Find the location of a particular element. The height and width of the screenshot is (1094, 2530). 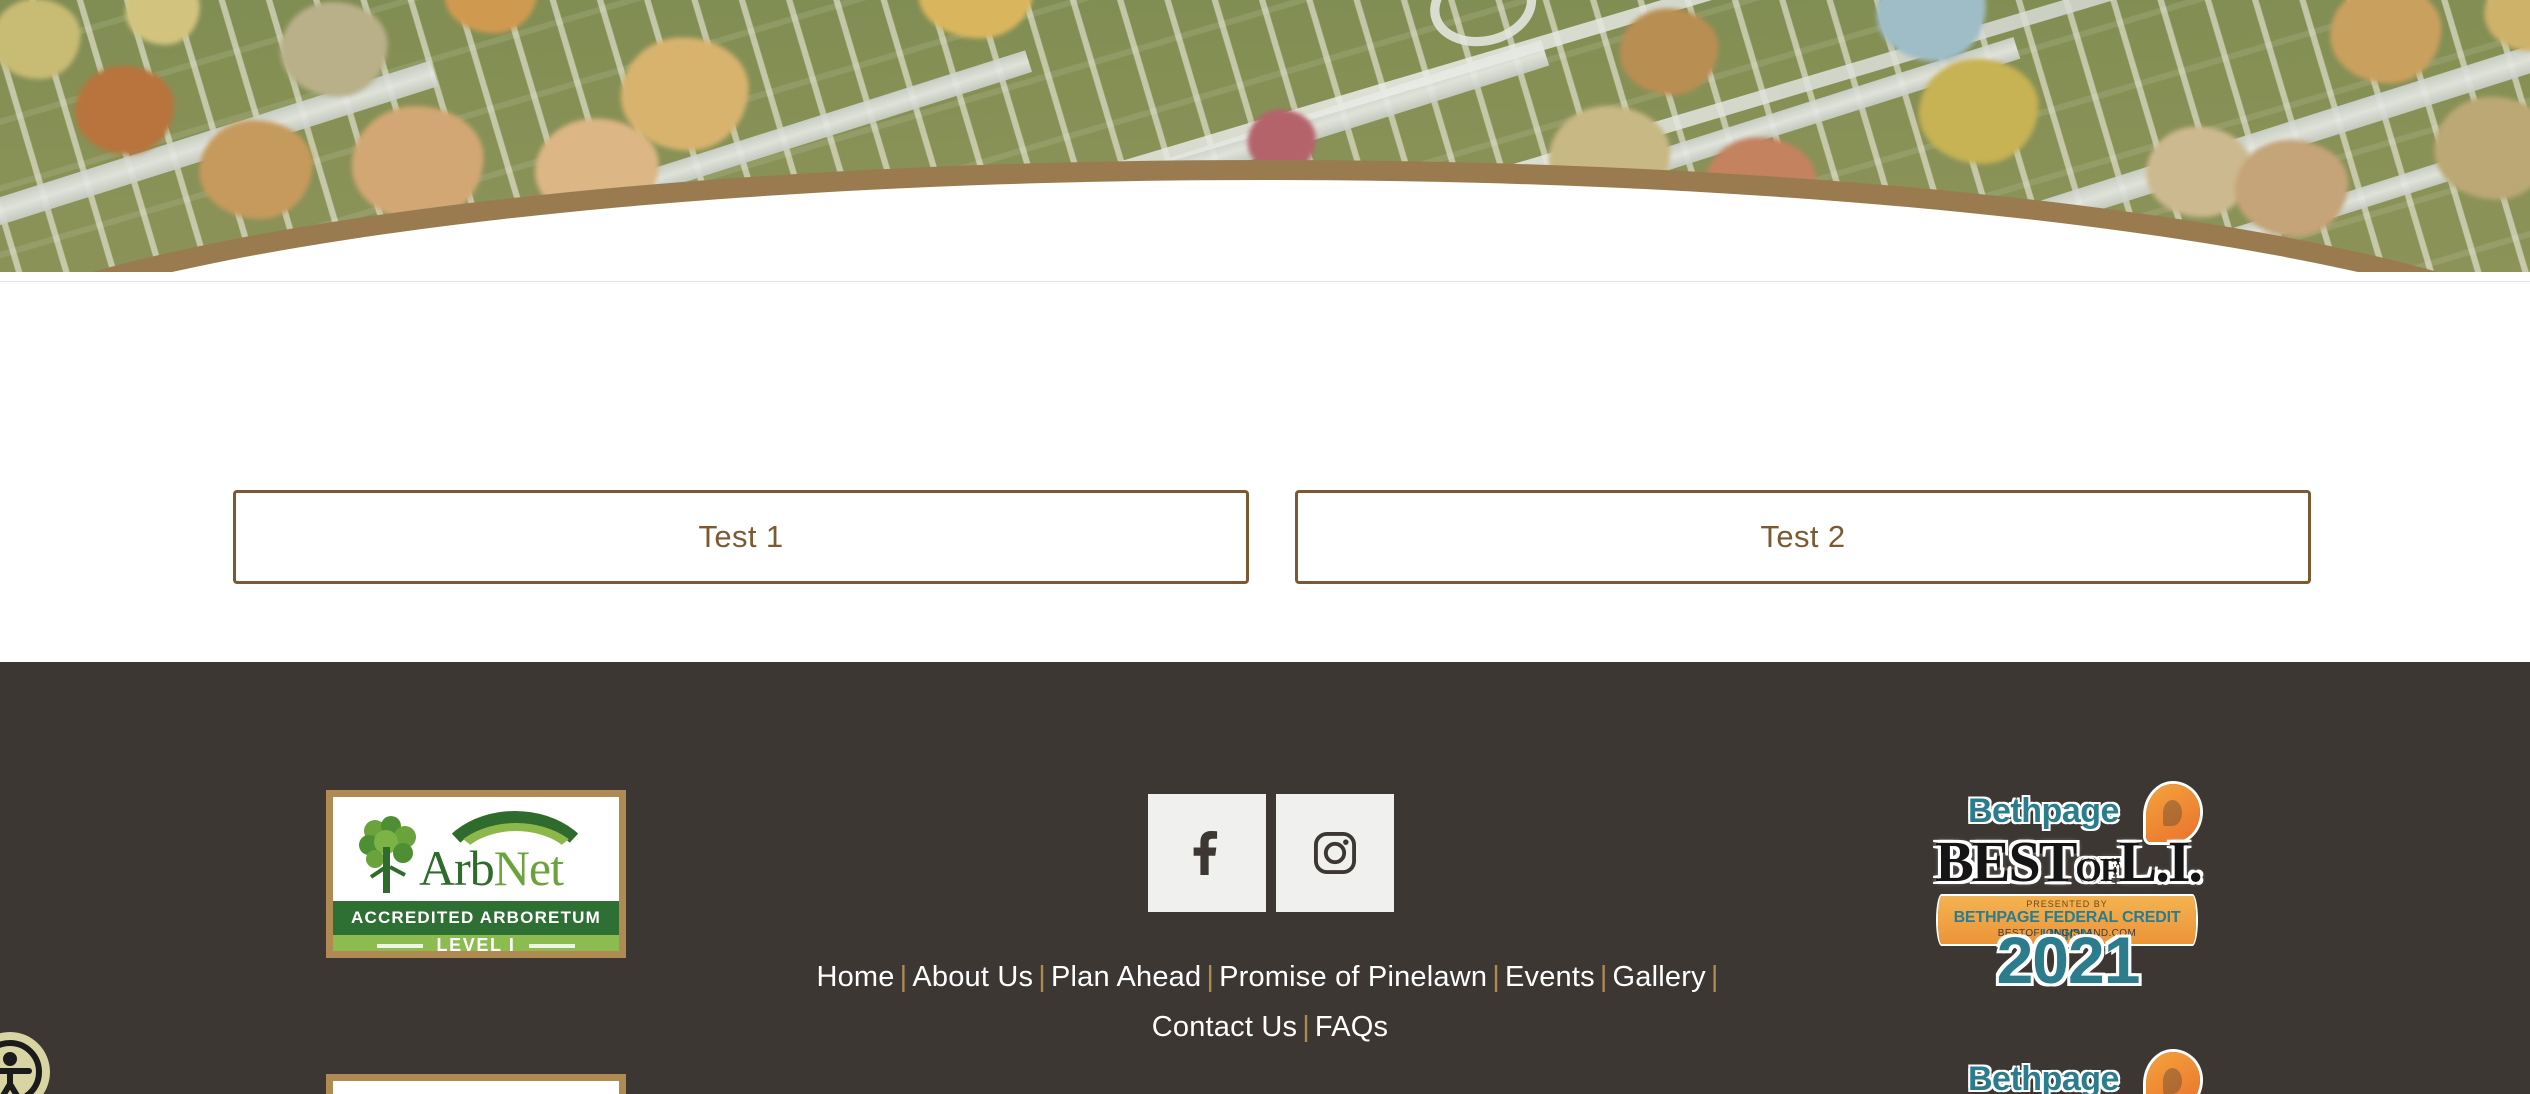

arbnet-dash-right-icon is located at coordinates (552, 945).